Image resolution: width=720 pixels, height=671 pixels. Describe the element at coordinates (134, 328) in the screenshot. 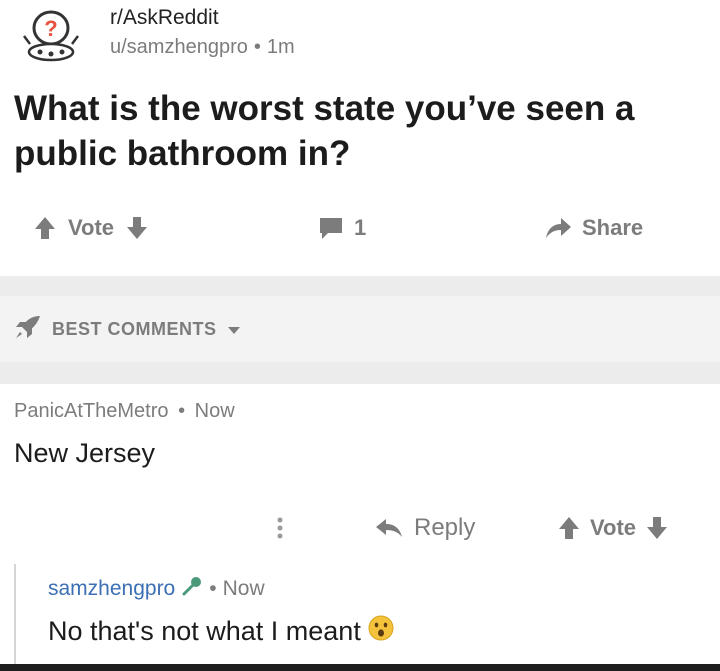

I see `sort-label: BEST COMMENTS` at that location.